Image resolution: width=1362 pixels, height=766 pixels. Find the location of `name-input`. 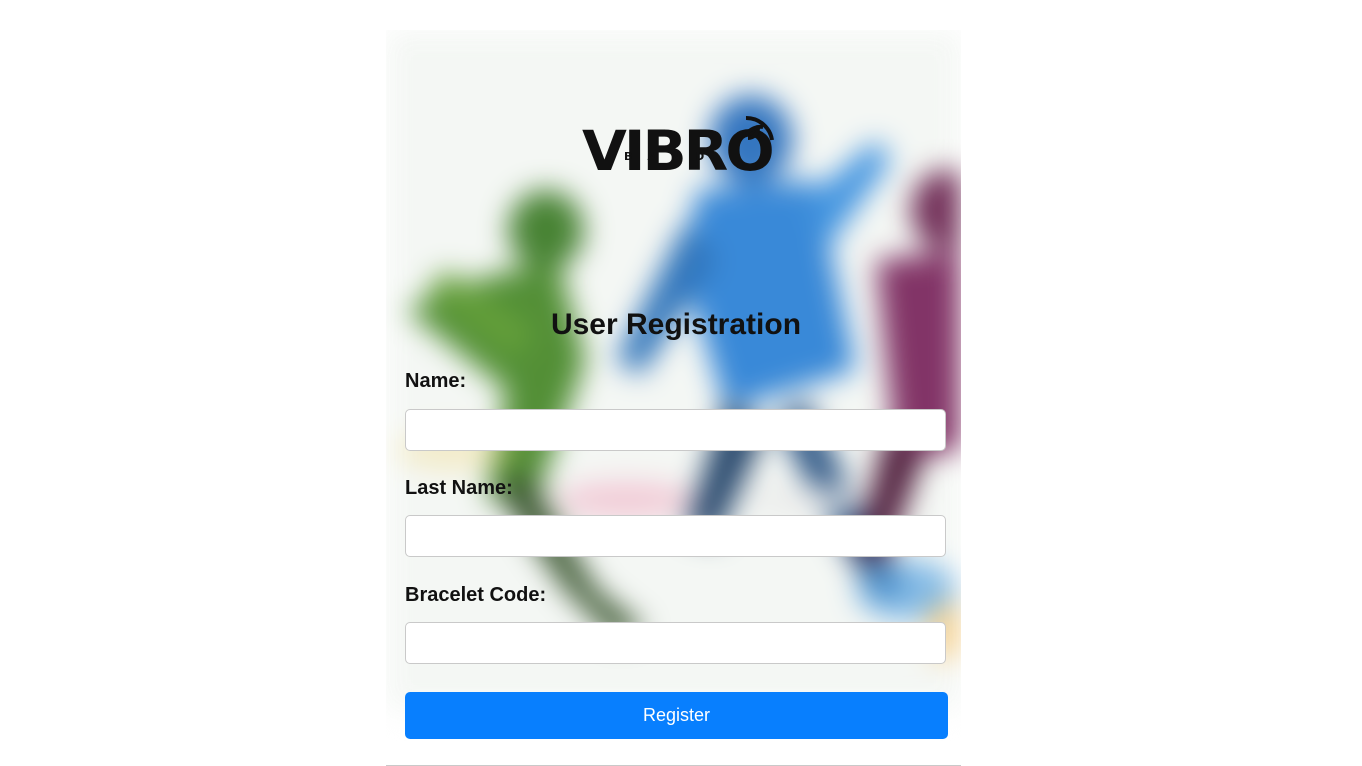

name-input is located at coordinates (675, 430).